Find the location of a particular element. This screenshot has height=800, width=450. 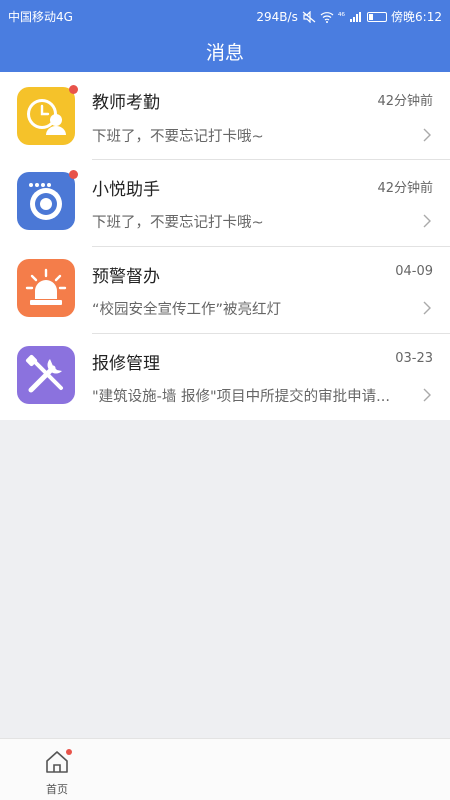

item-time: 04-09 is located at coordinates (414, 271).